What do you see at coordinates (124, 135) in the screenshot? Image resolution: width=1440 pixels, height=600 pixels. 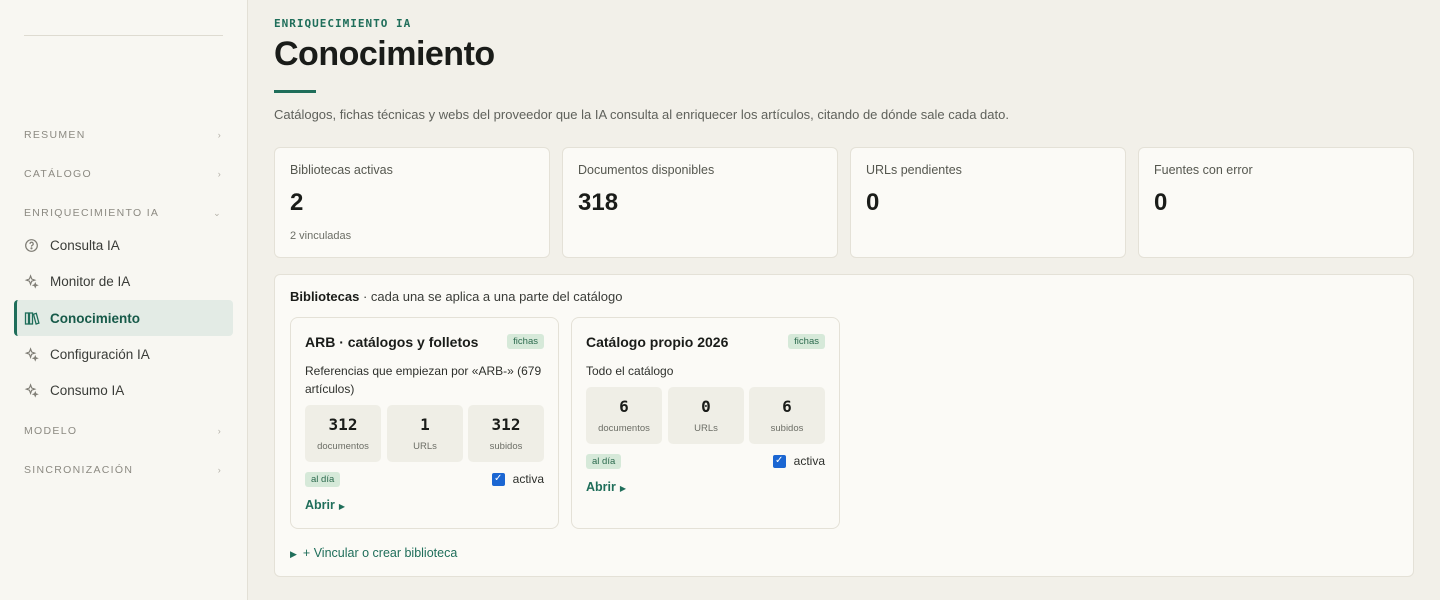 I see `nav-section-resumen: RESUMEN ›` at bounding box center [124, 135].